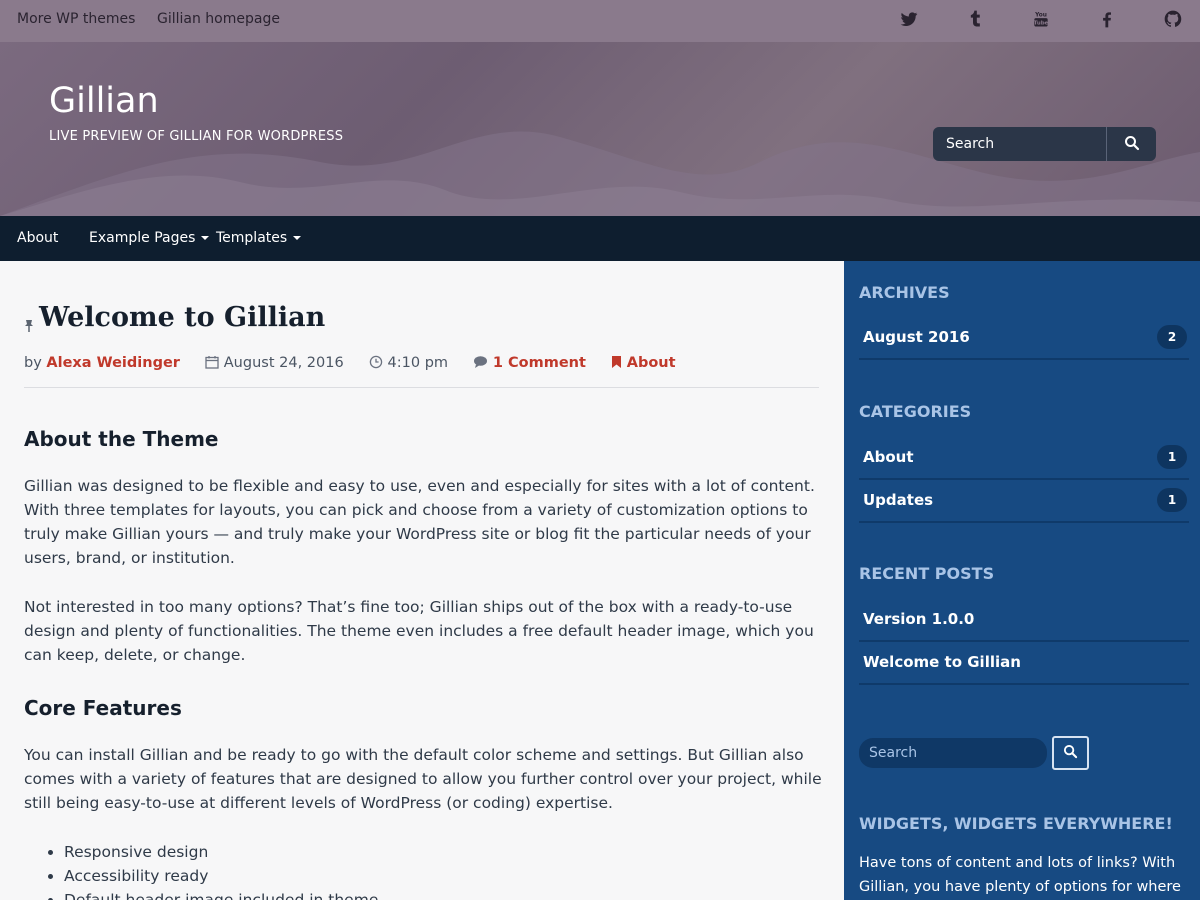 This screenshot has width=1200, height=900. Describe the element at coordinates (904, 292) in the screenshot. I see `archives-widget-title: ARCHIVES` at that location.